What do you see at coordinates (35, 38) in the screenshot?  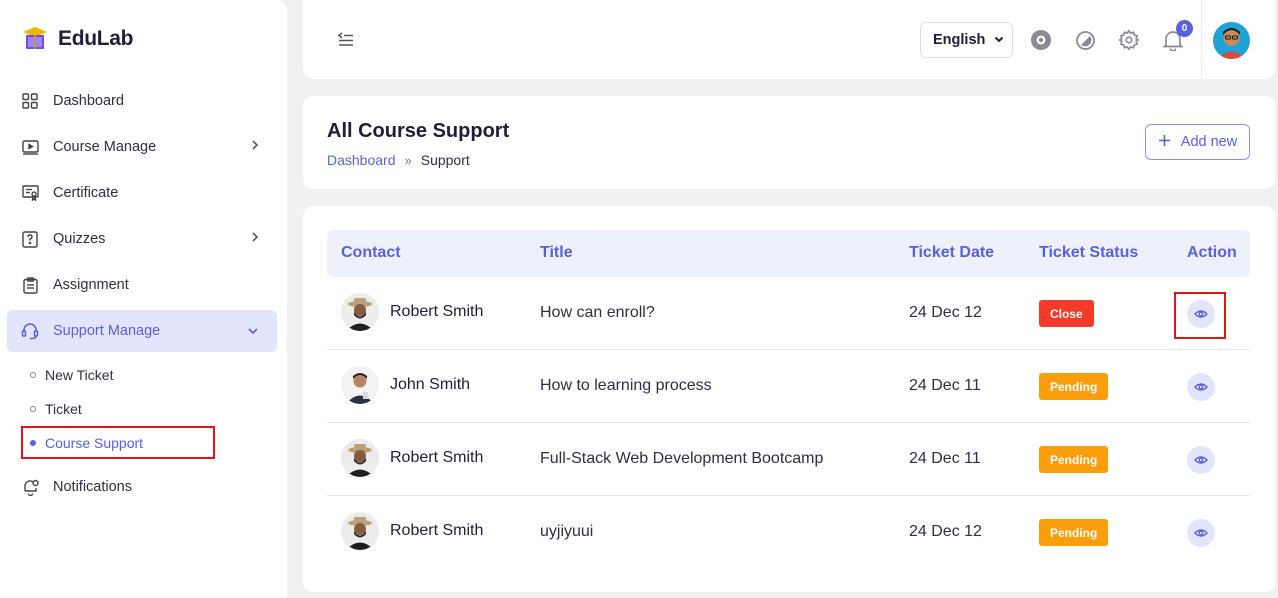 I see `graduation-cap-logo-icon` at bounding box center [35, 38].